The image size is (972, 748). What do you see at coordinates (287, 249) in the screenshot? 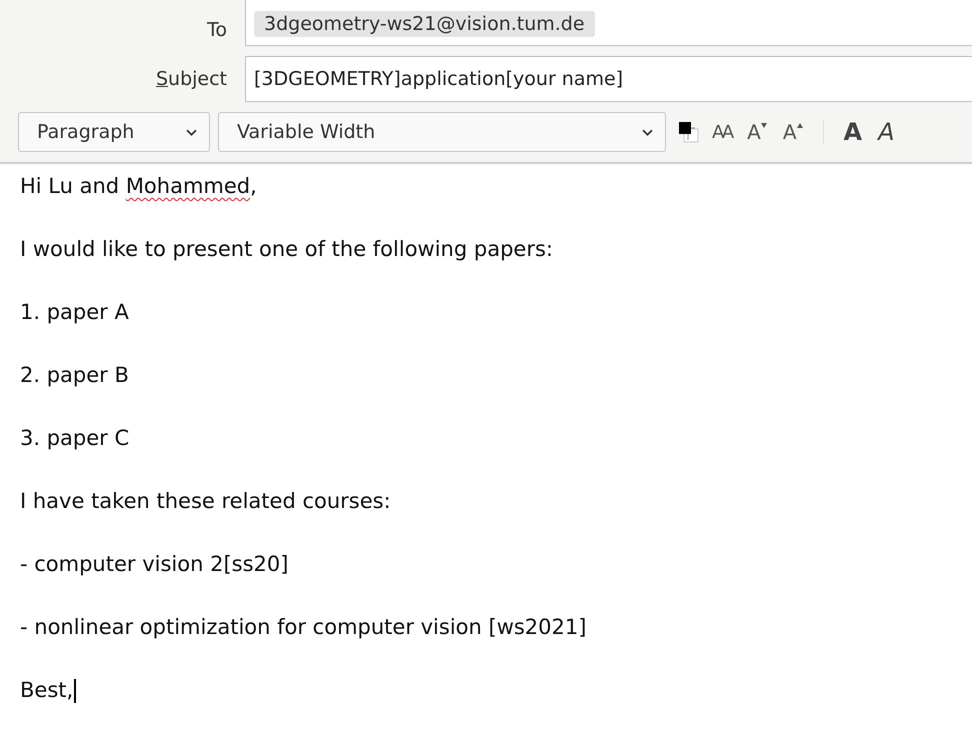
I see `body-paragraph: I would like to present one of the following papers:` at bounding box center [287, 249].